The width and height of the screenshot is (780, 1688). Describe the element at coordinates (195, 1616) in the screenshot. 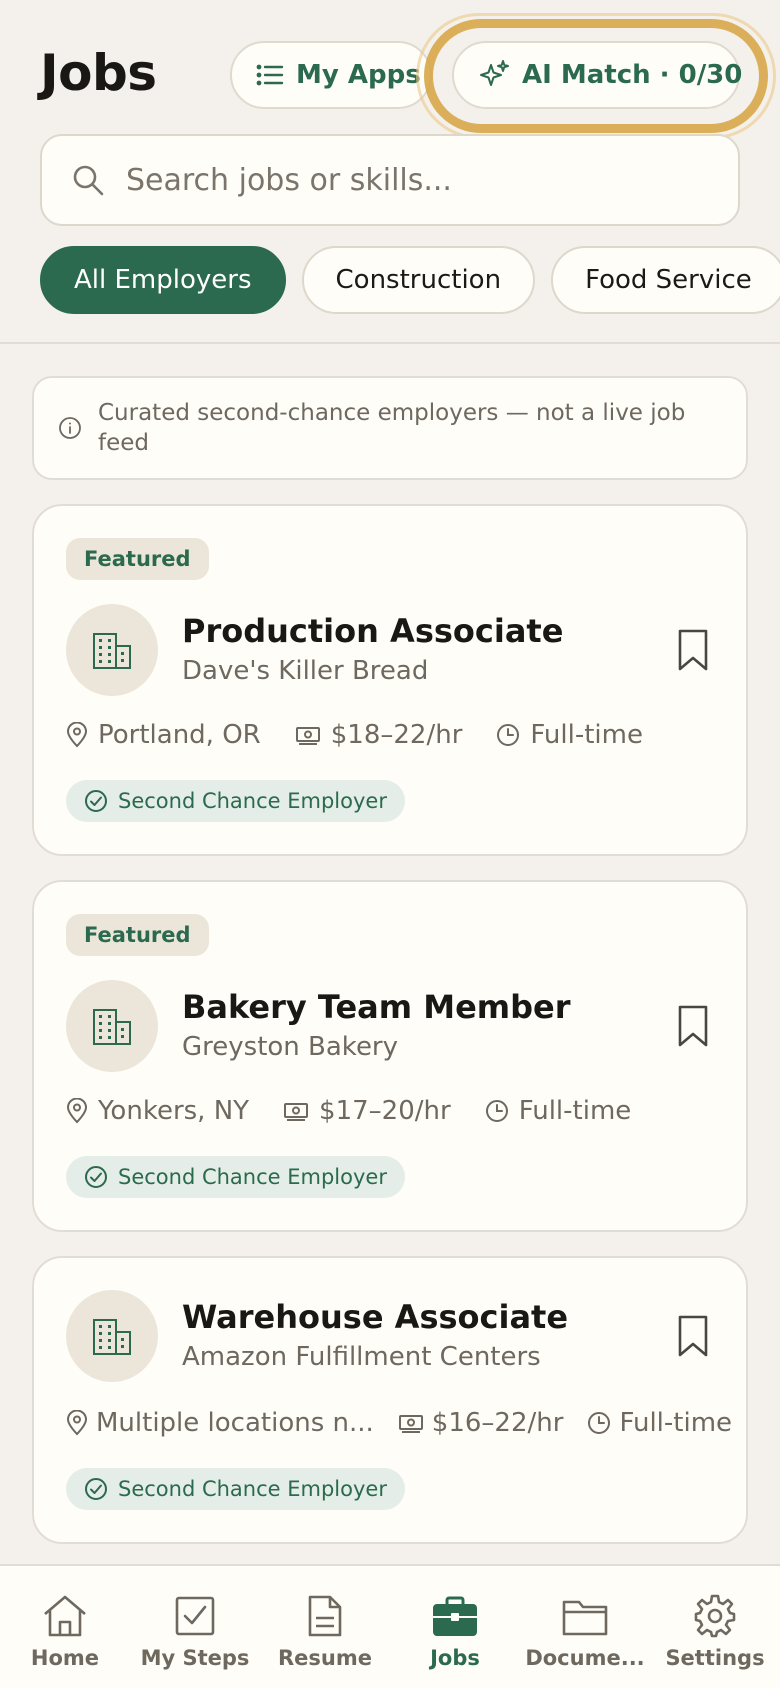

I see `checkbox-icon` at that location.